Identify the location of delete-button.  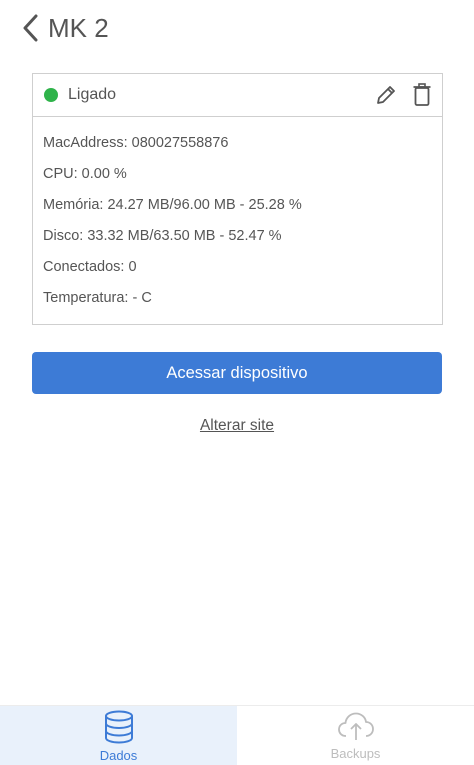
(422, 95).